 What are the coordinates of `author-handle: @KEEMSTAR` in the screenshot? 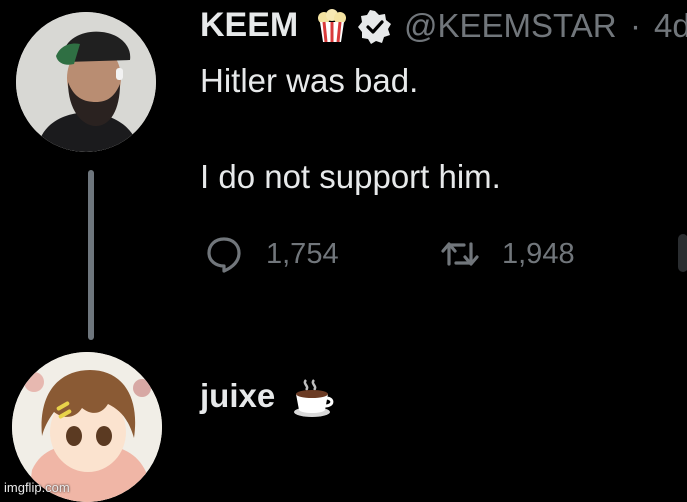 It's located at (510, 26).